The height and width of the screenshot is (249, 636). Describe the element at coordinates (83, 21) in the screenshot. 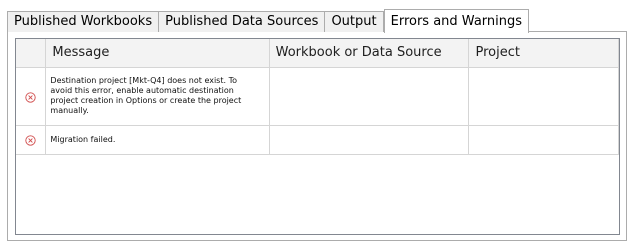

I see `tab-published-workbooks: Published Workbooks` at that location.